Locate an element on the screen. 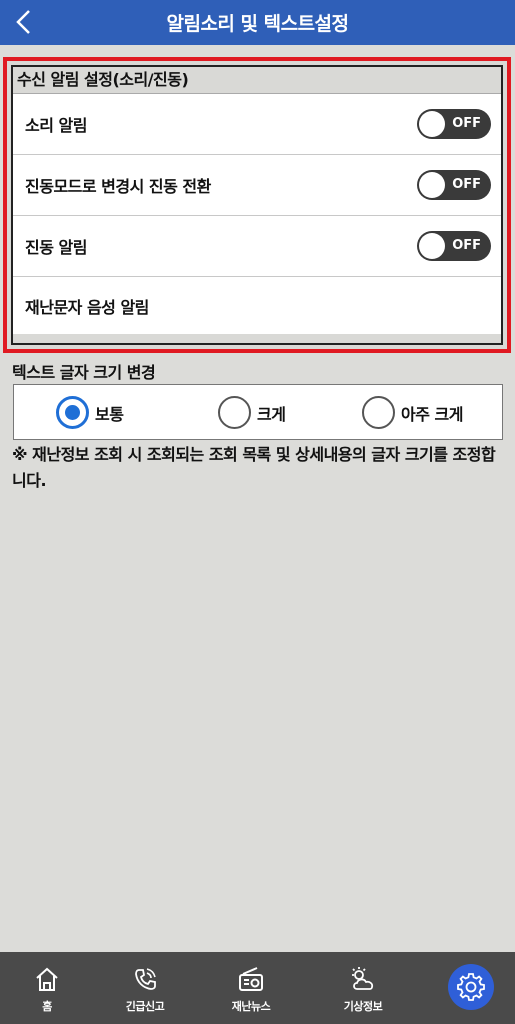 This screenshot has width=515, height=1024. chevron-left-icon is located at coordinates (23, 22).